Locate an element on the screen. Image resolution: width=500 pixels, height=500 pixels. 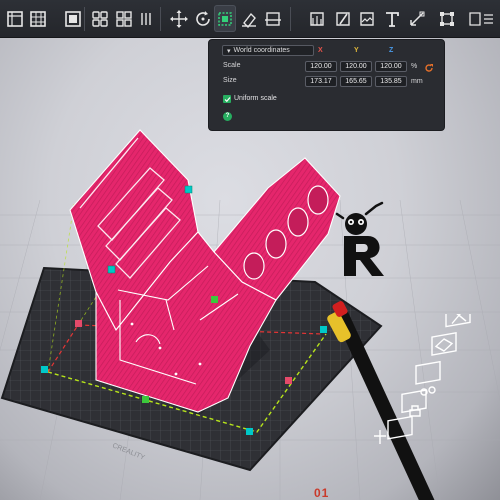
bed-brand-label: CREALITY is located at coordinates (128, 451).